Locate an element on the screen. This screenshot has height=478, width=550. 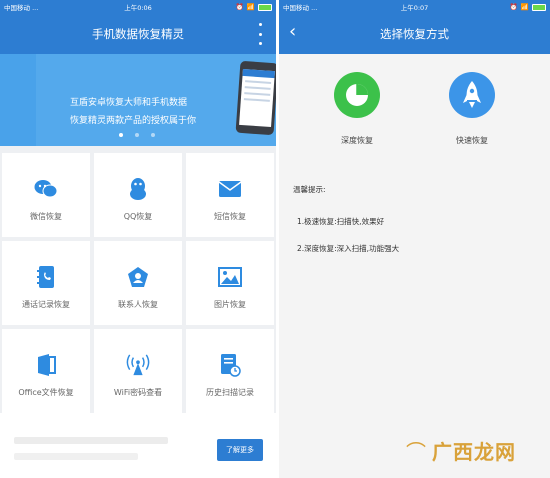
page-title: 选择恢复方式 is located at coordinates (414, 34).